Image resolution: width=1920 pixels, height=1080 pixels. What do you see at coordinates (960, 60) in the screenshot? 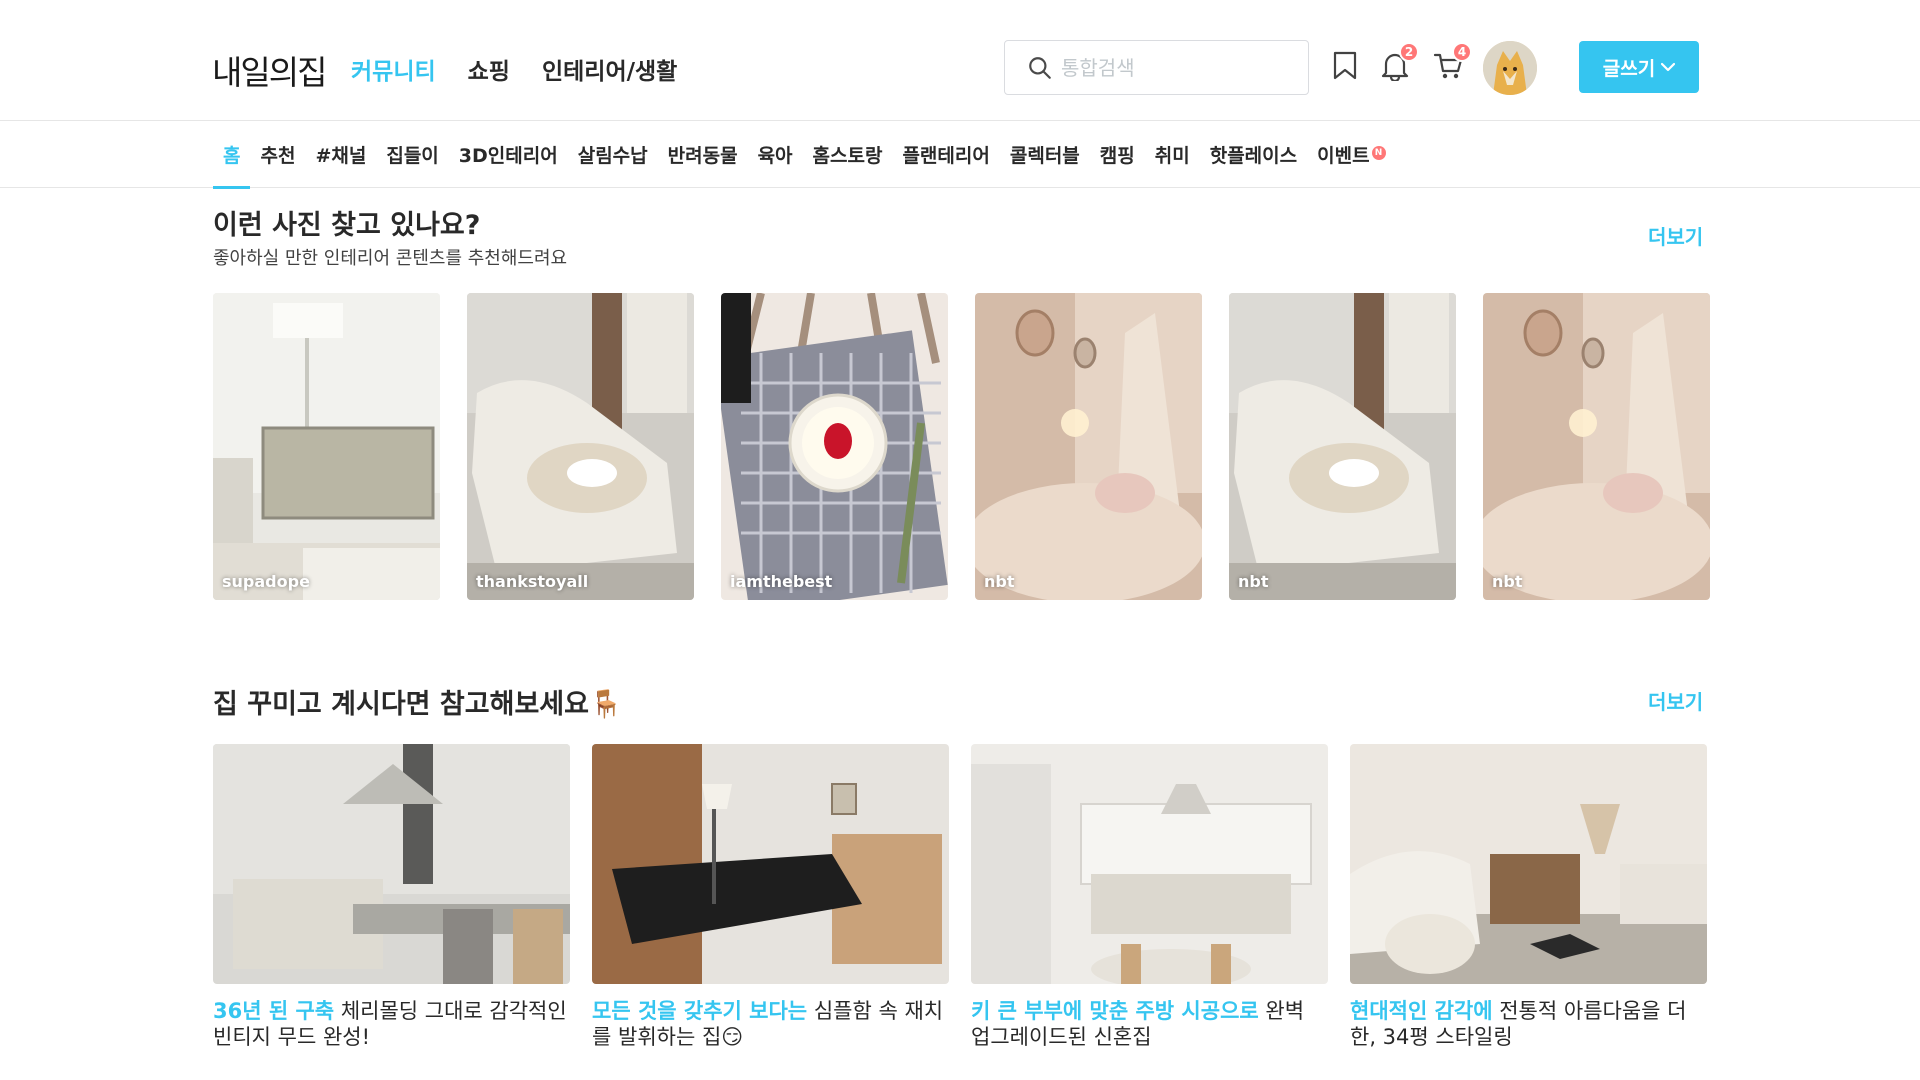
I see `top-header: 내일의집 커뮤니티 쇼핑 인테리어/생활 2 4` at bounding box center [960, 60].